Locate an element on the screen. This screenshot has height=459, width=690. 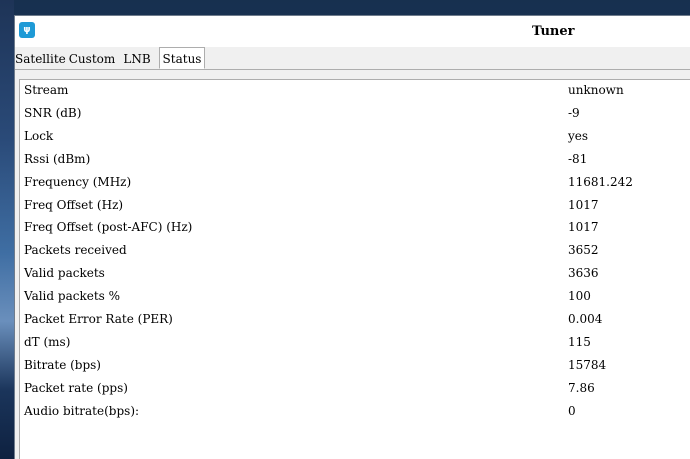
status-label: Audio bitrate(bps): is located at coordinates (82, 411).